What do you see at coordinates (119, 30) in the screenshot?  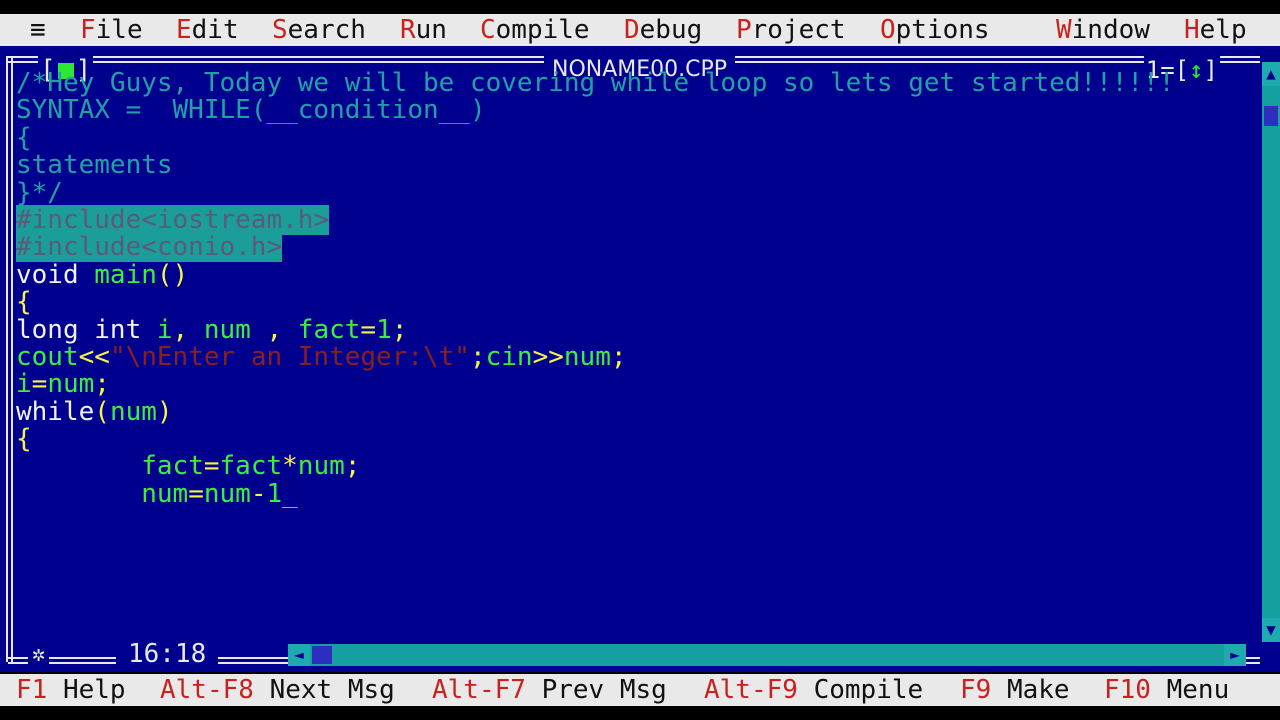 I see `menu-file-label: ile` at bounding box center [119, 30].